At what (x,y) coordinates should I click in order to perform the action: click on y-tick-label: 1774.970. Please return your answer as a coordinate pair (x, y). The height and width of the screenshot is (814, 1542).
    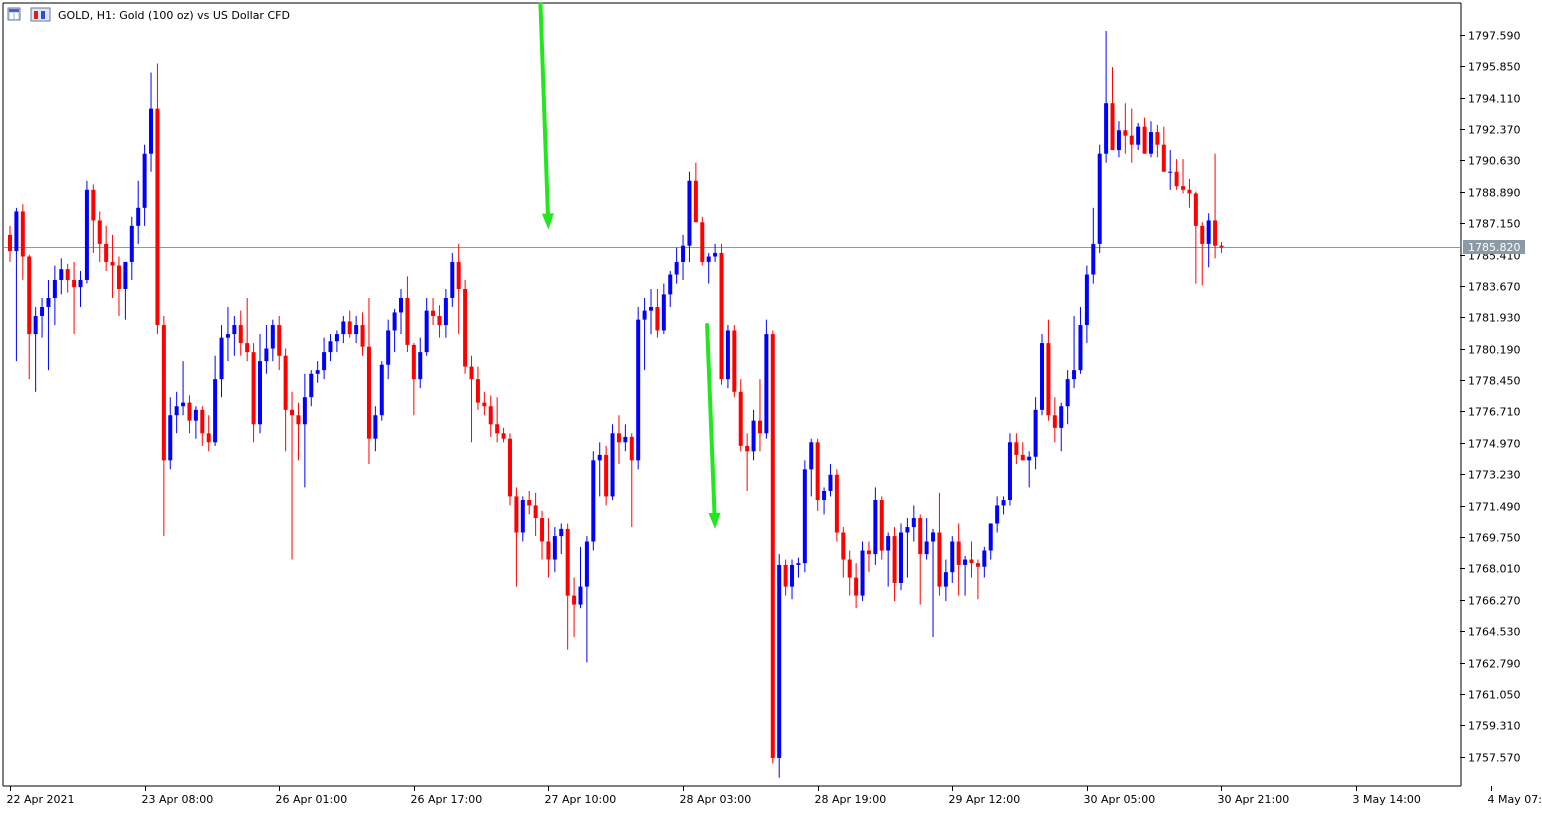
    Looking at the image, I should click on (1494, 444).